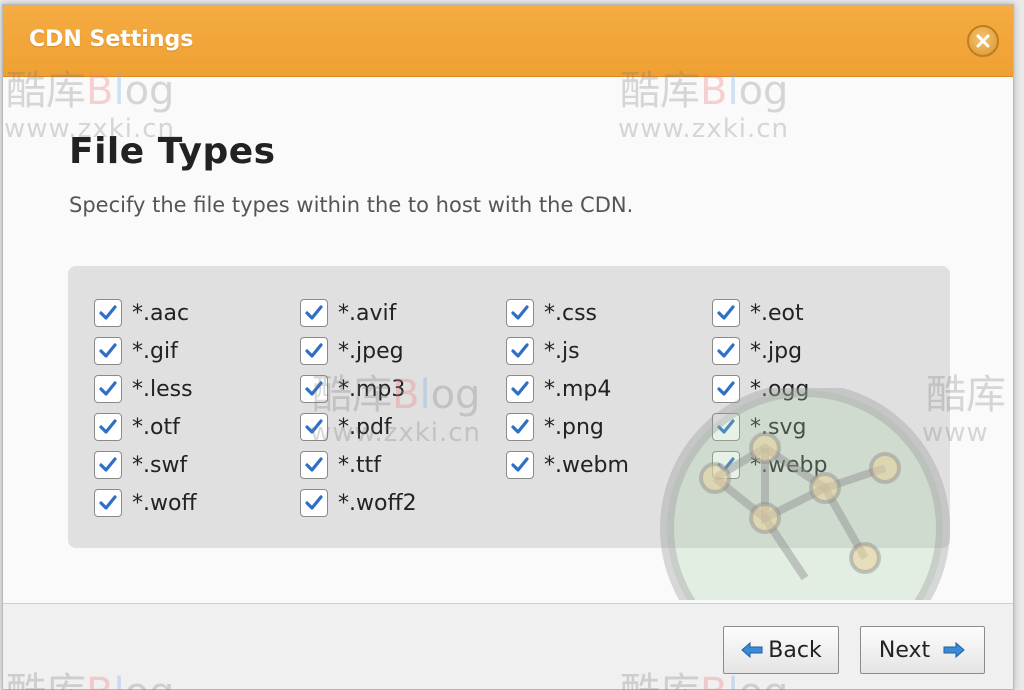  I want to click on file-type-checkbox: *.gif, so click(197, 351).